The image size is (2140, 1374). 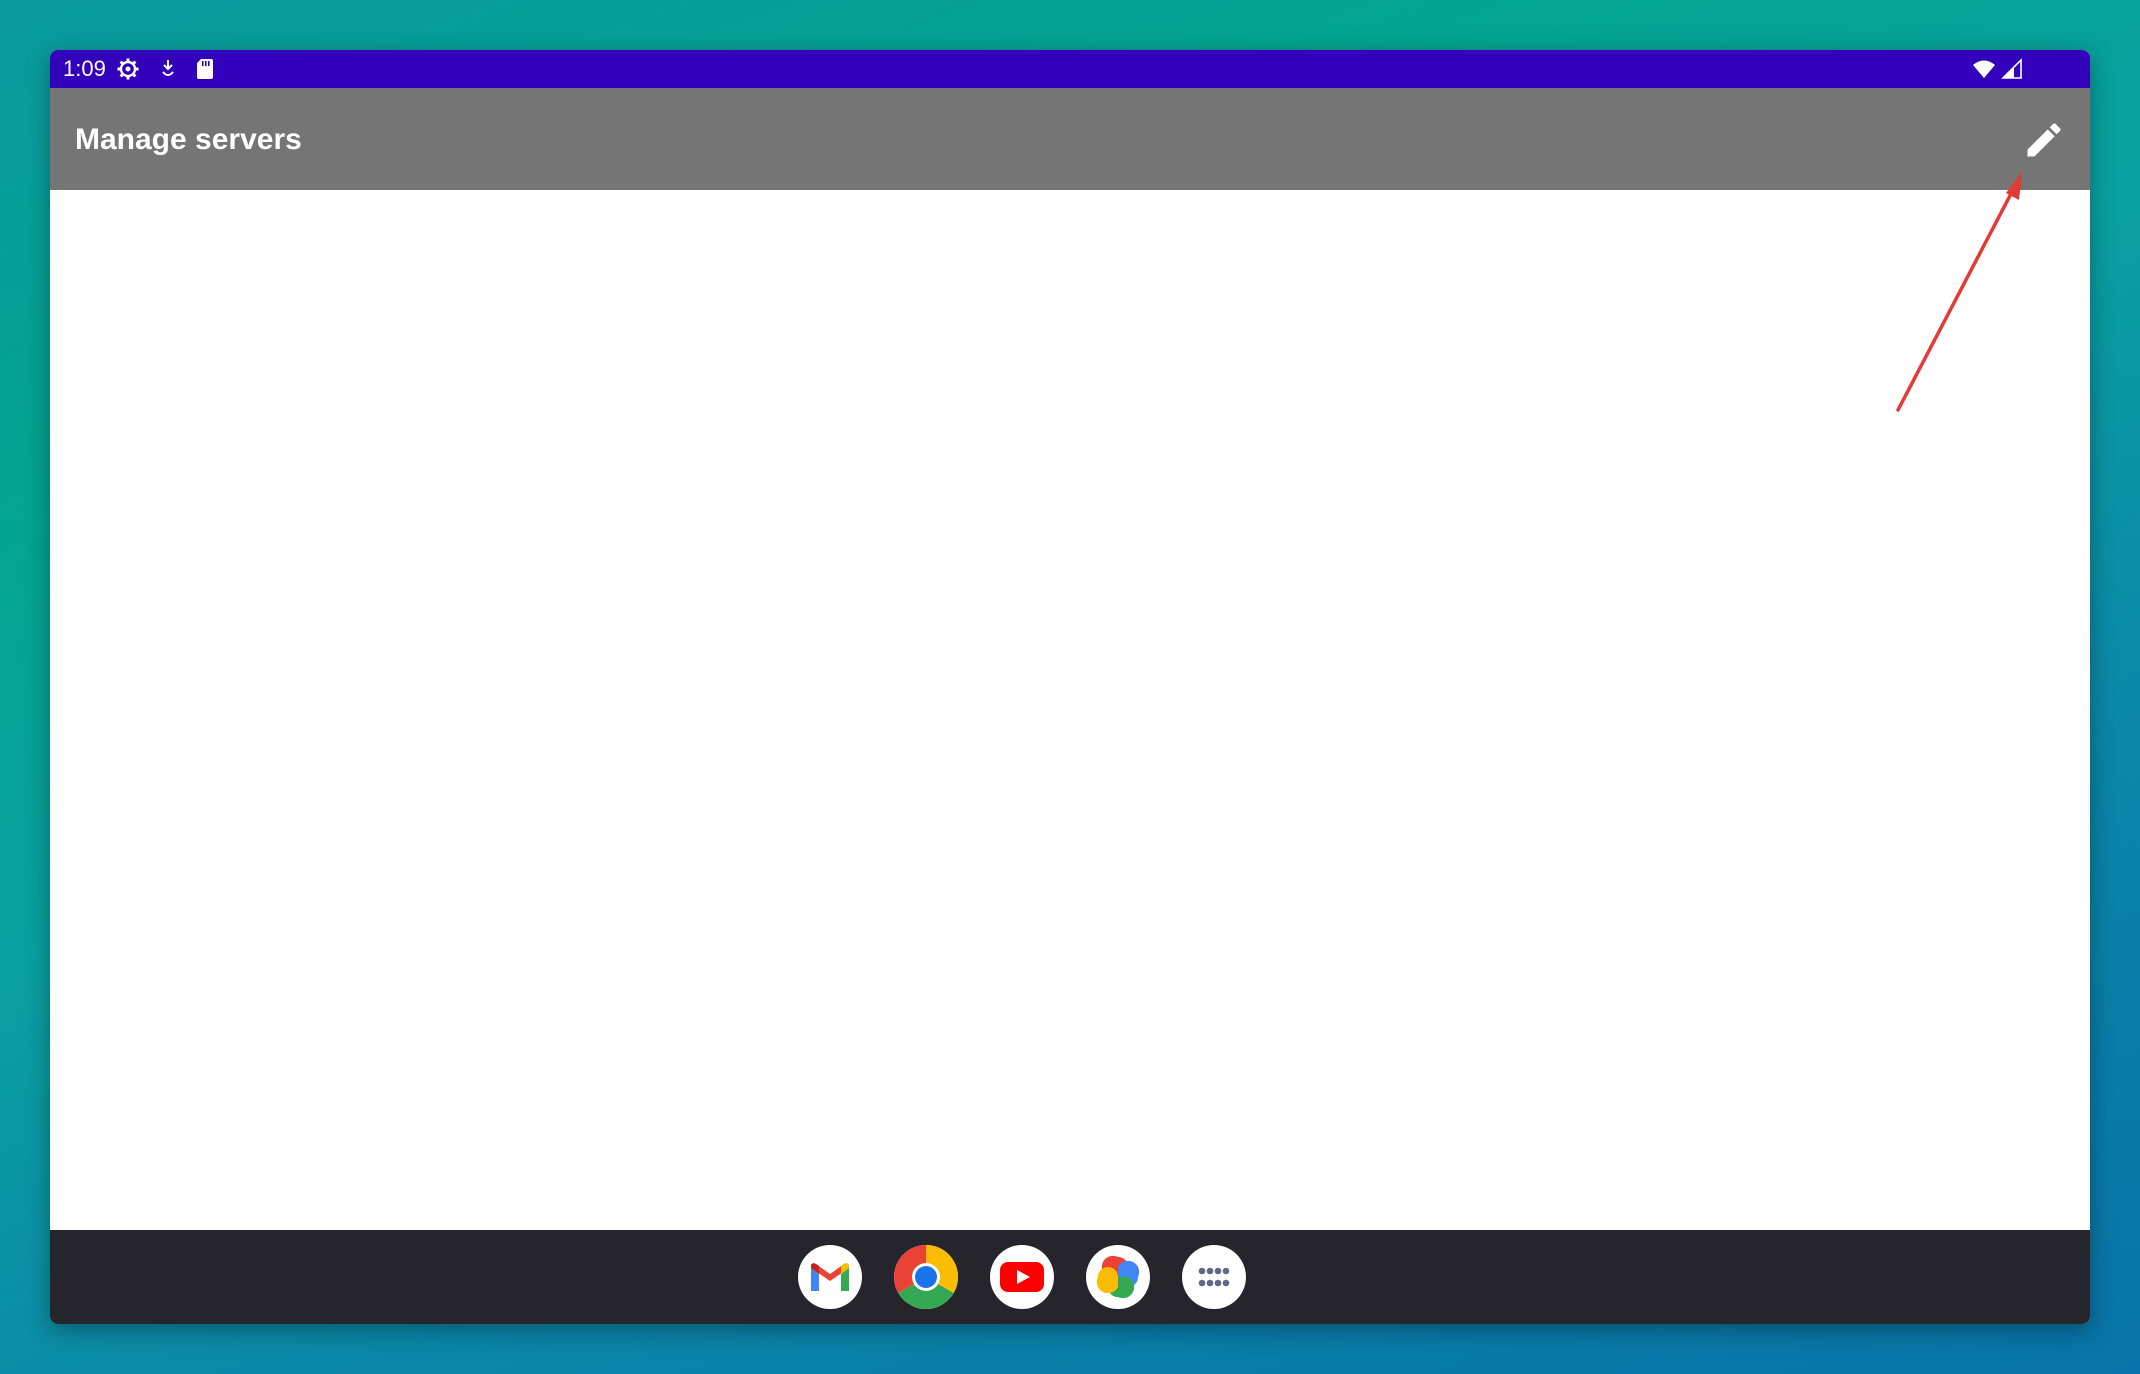 I want to click on youtube-app, so click(x=1022, y=1277).